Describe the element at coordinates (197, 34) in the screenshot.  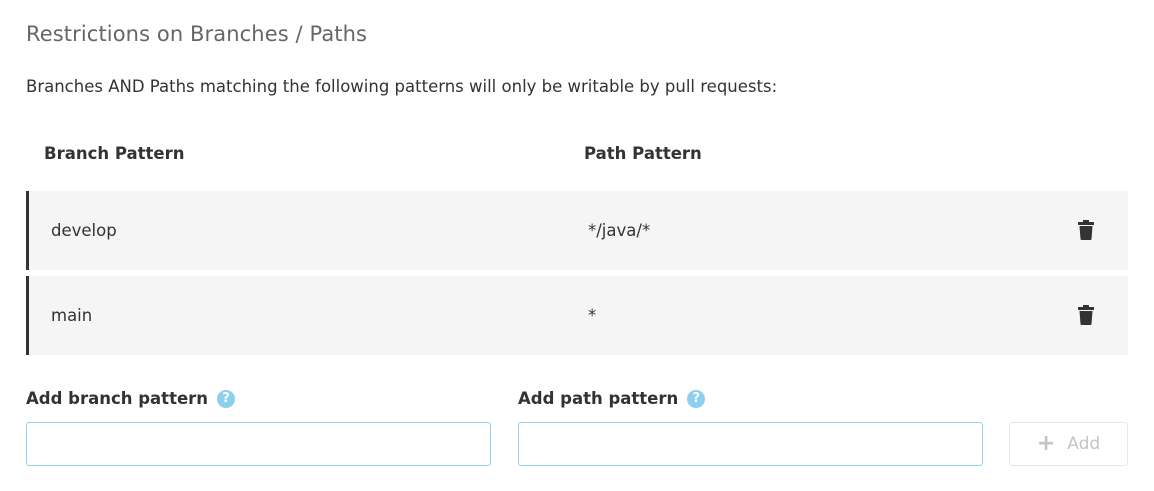
I see `section-title: Restrictions on Branches / Paths` at that location.